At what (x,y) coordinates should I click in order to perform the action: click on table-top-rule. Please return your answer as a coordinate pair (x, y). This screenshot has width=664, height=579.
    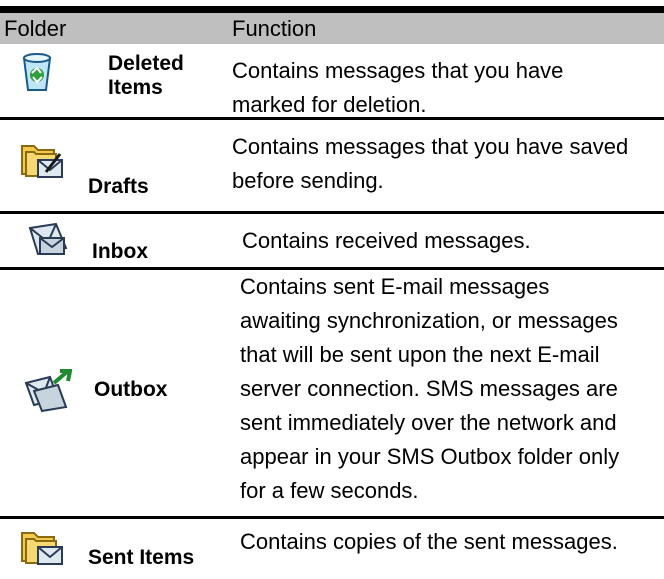
    Looking at the image, I should click on (332, 9).